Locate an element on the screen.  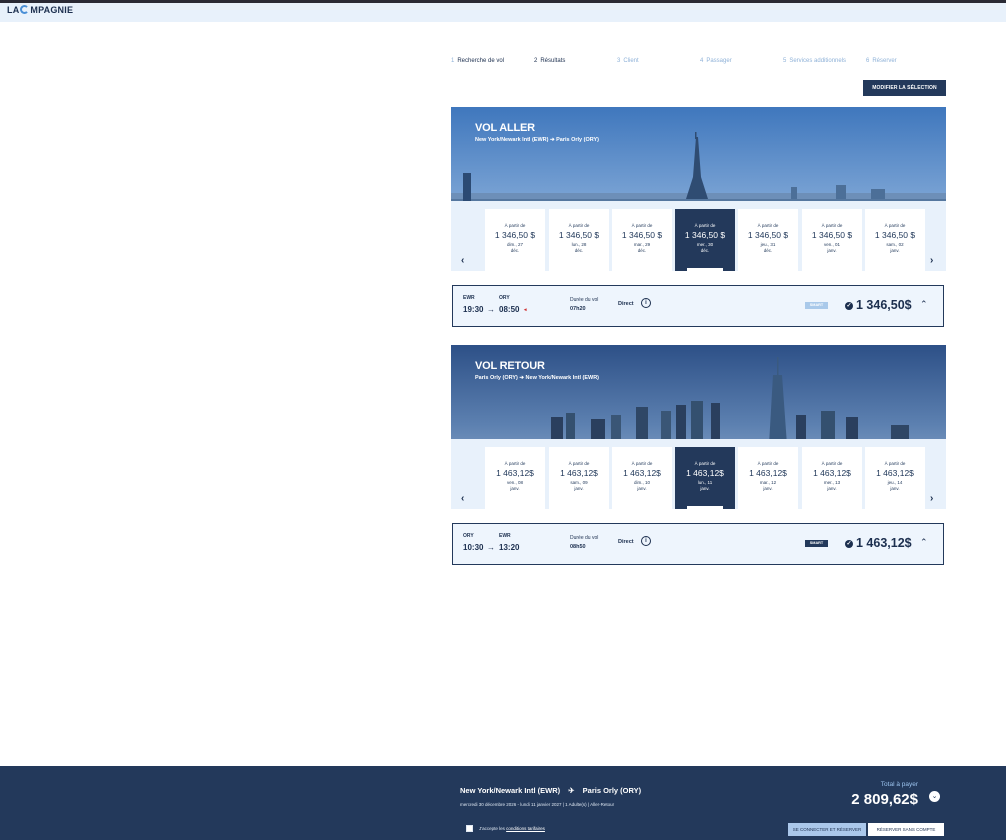
return-prev-arrow: ‹ is located at coordinates (462, 498).